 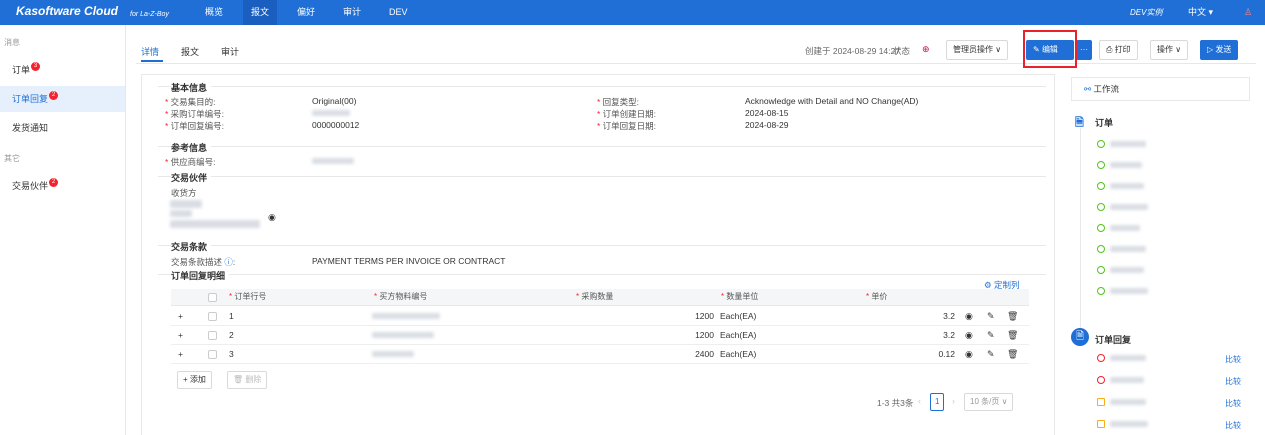 What do you see at coordinates (195, 114) in the screenshot?
I see `po-number-label: * 采购订单编号:` at bounding box center [195, 114].